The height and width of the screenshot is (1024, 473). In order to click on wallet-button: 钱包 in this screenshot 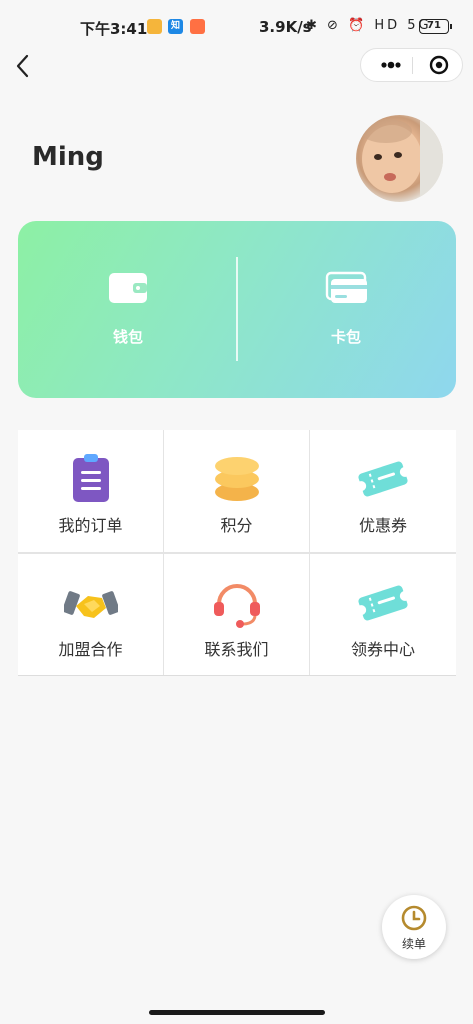, I will do `click(128, 311)`.